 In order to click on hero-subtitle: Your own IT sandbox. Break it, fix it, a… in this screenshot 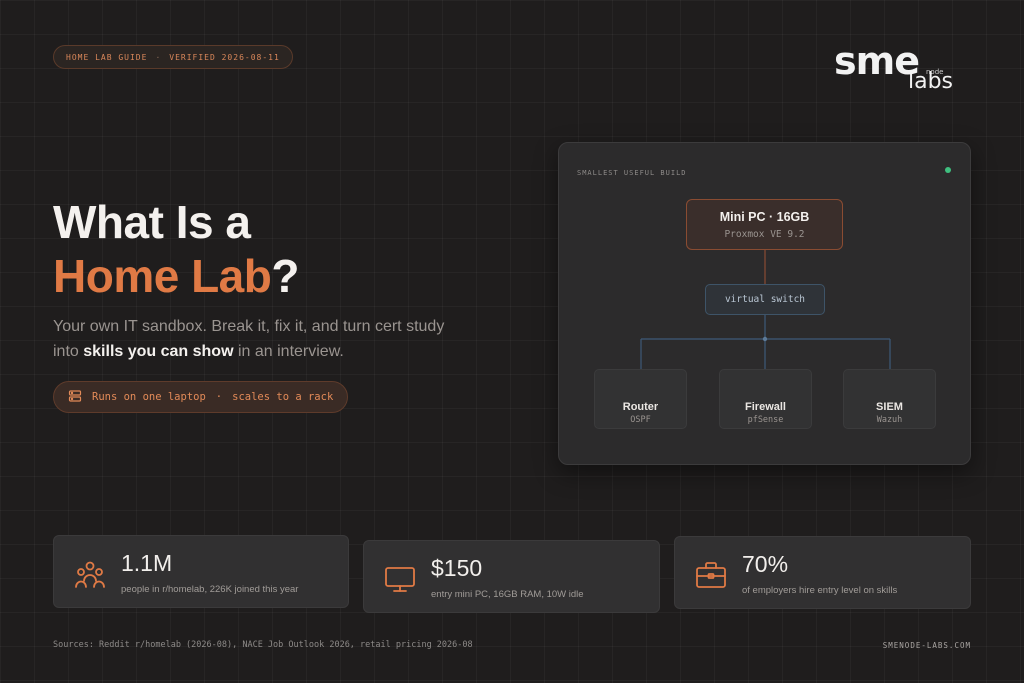, I will do `click(263, 339)`.